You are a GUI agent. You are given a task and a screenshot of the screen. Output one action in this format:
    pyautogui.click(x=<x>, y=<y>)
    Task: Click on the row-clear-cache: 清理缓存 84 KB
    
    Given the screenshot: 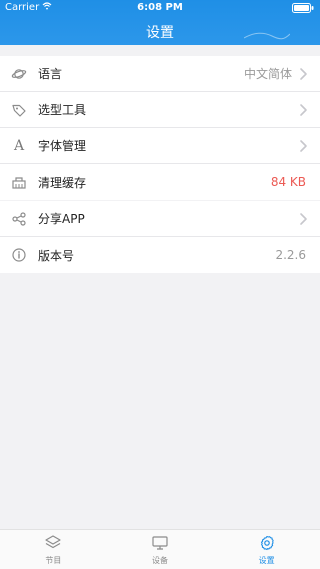 What is the action you would take?
    pyautogui.click(x=160, y=182)
    